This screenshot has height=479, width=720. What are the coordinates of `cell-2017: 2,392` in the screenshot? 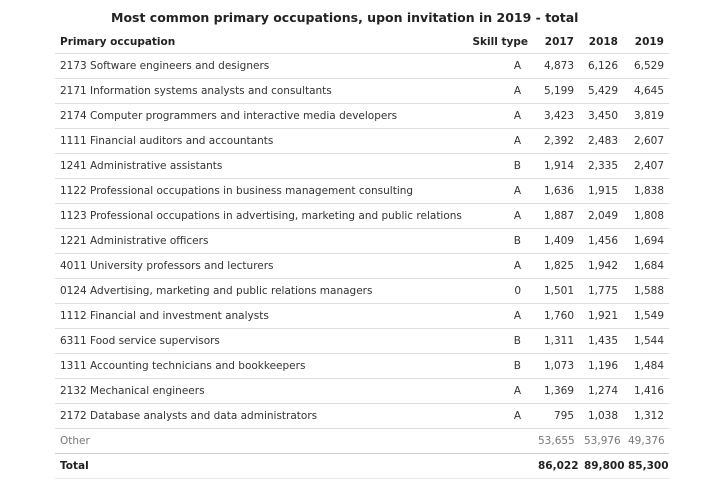 It's located at (556, 141).